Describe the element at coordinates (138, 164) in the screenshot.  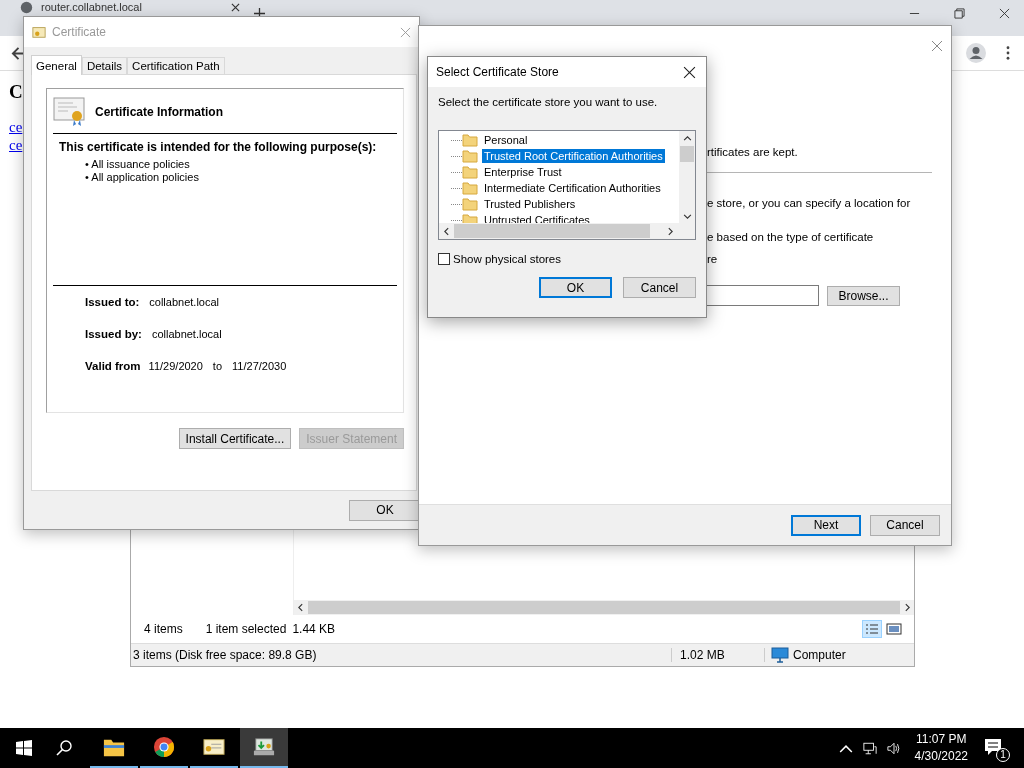
I see `purpose-item: • All issuance policies` at that location.